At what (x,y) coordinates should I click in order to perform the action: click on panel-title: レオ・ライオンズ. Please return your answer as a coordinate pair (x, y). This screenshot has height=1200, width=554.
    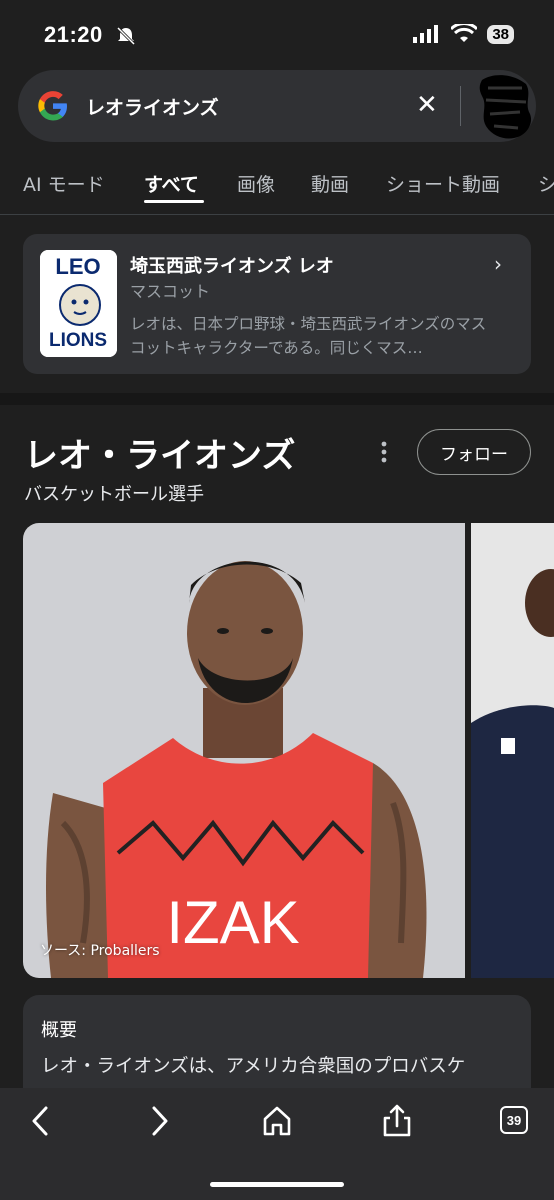
    Looking at the image, I should click on (160, 456).